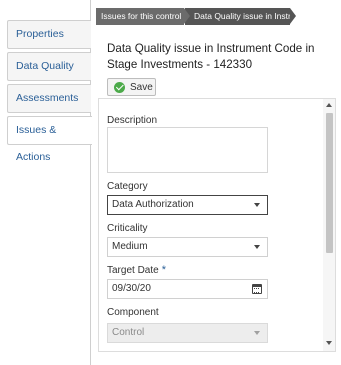  I want to click on criticality-select: Medium, so click(187, 247).